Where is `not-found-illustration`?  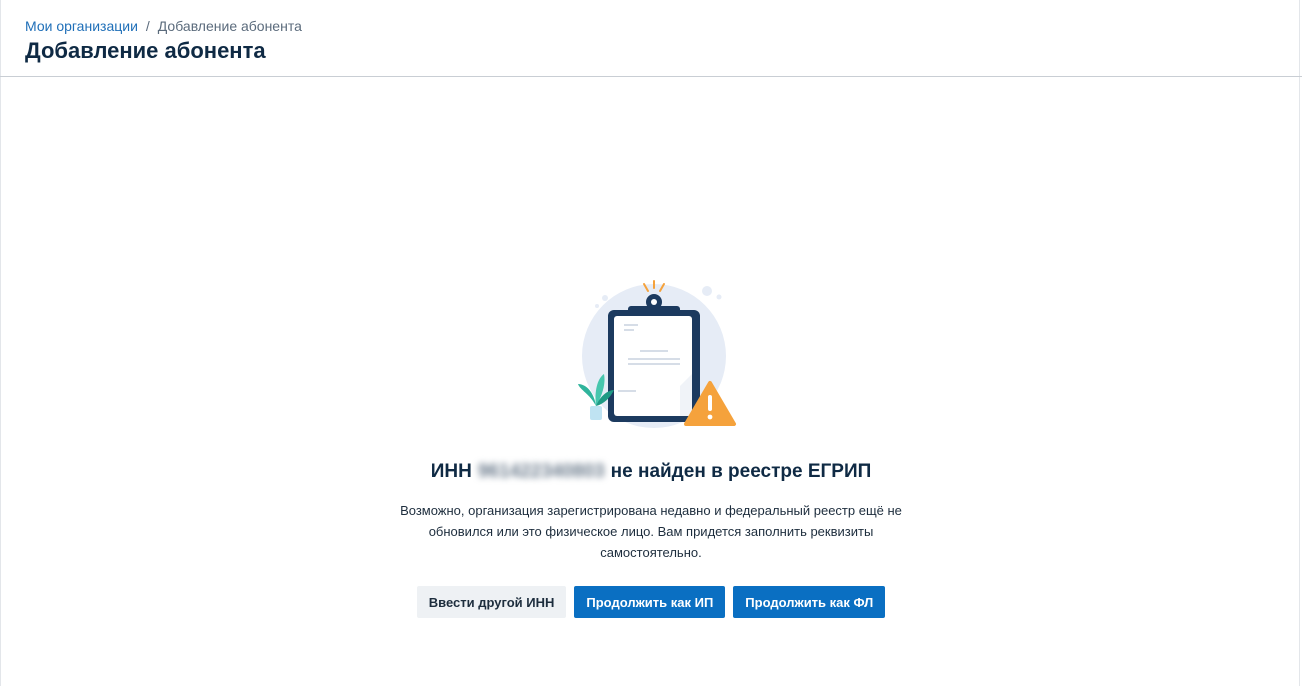
not-found-illustration is located at coordinates (655, 355).